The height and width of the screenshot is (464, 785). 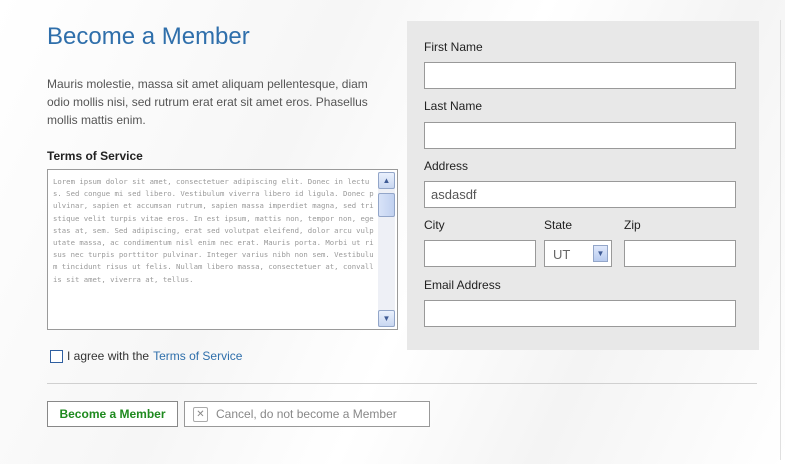 I want to click on zip-field, so click(x=680, y=253).